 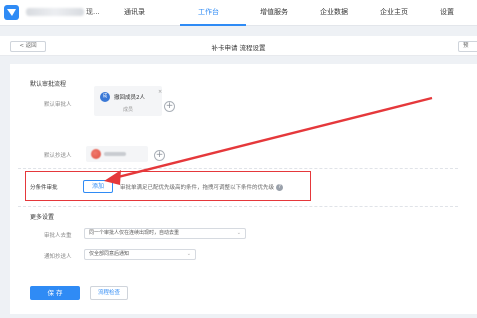 I want to click on save-button: 保 存, so click(x=55, y=293).